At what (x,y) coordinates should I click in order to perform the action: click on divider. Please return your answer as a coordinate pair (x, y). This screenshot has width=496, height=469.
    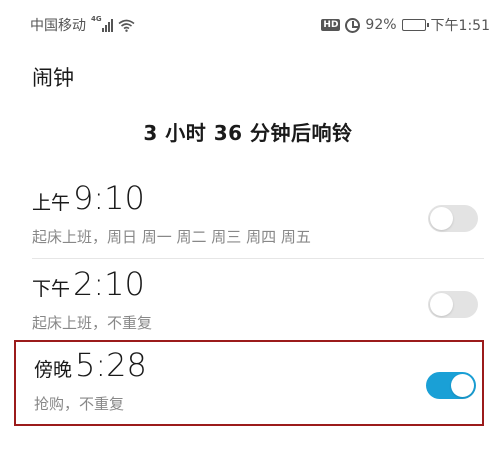
    Looking at the image, I should click on (258, 258).